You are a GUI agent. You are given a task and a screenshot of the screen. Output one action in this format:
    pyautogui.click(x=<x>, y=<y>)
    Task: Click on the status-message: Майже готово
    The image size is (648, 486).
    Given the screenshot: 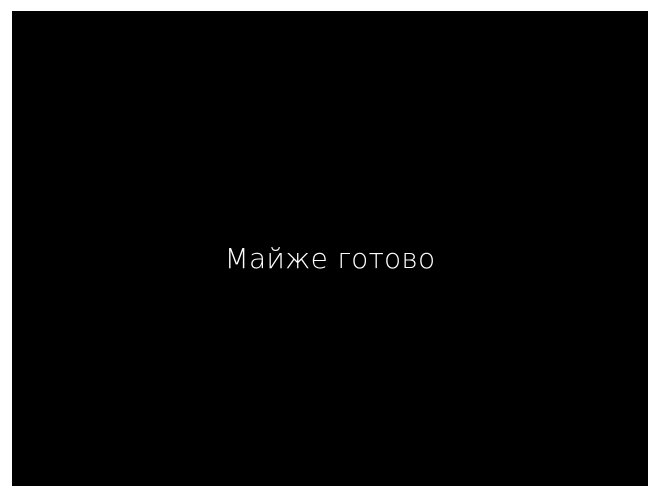 What is the action you would take?
    pyautogui.click(x=330, y=258)
    